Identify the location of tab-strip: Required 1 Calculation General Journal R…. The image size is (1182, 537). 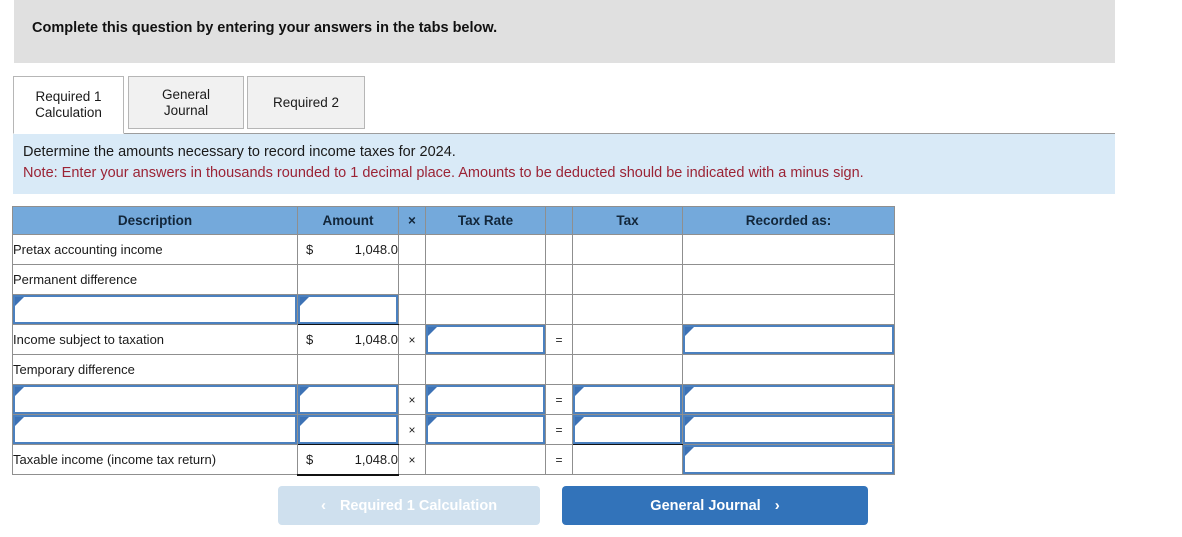
(591, 105).